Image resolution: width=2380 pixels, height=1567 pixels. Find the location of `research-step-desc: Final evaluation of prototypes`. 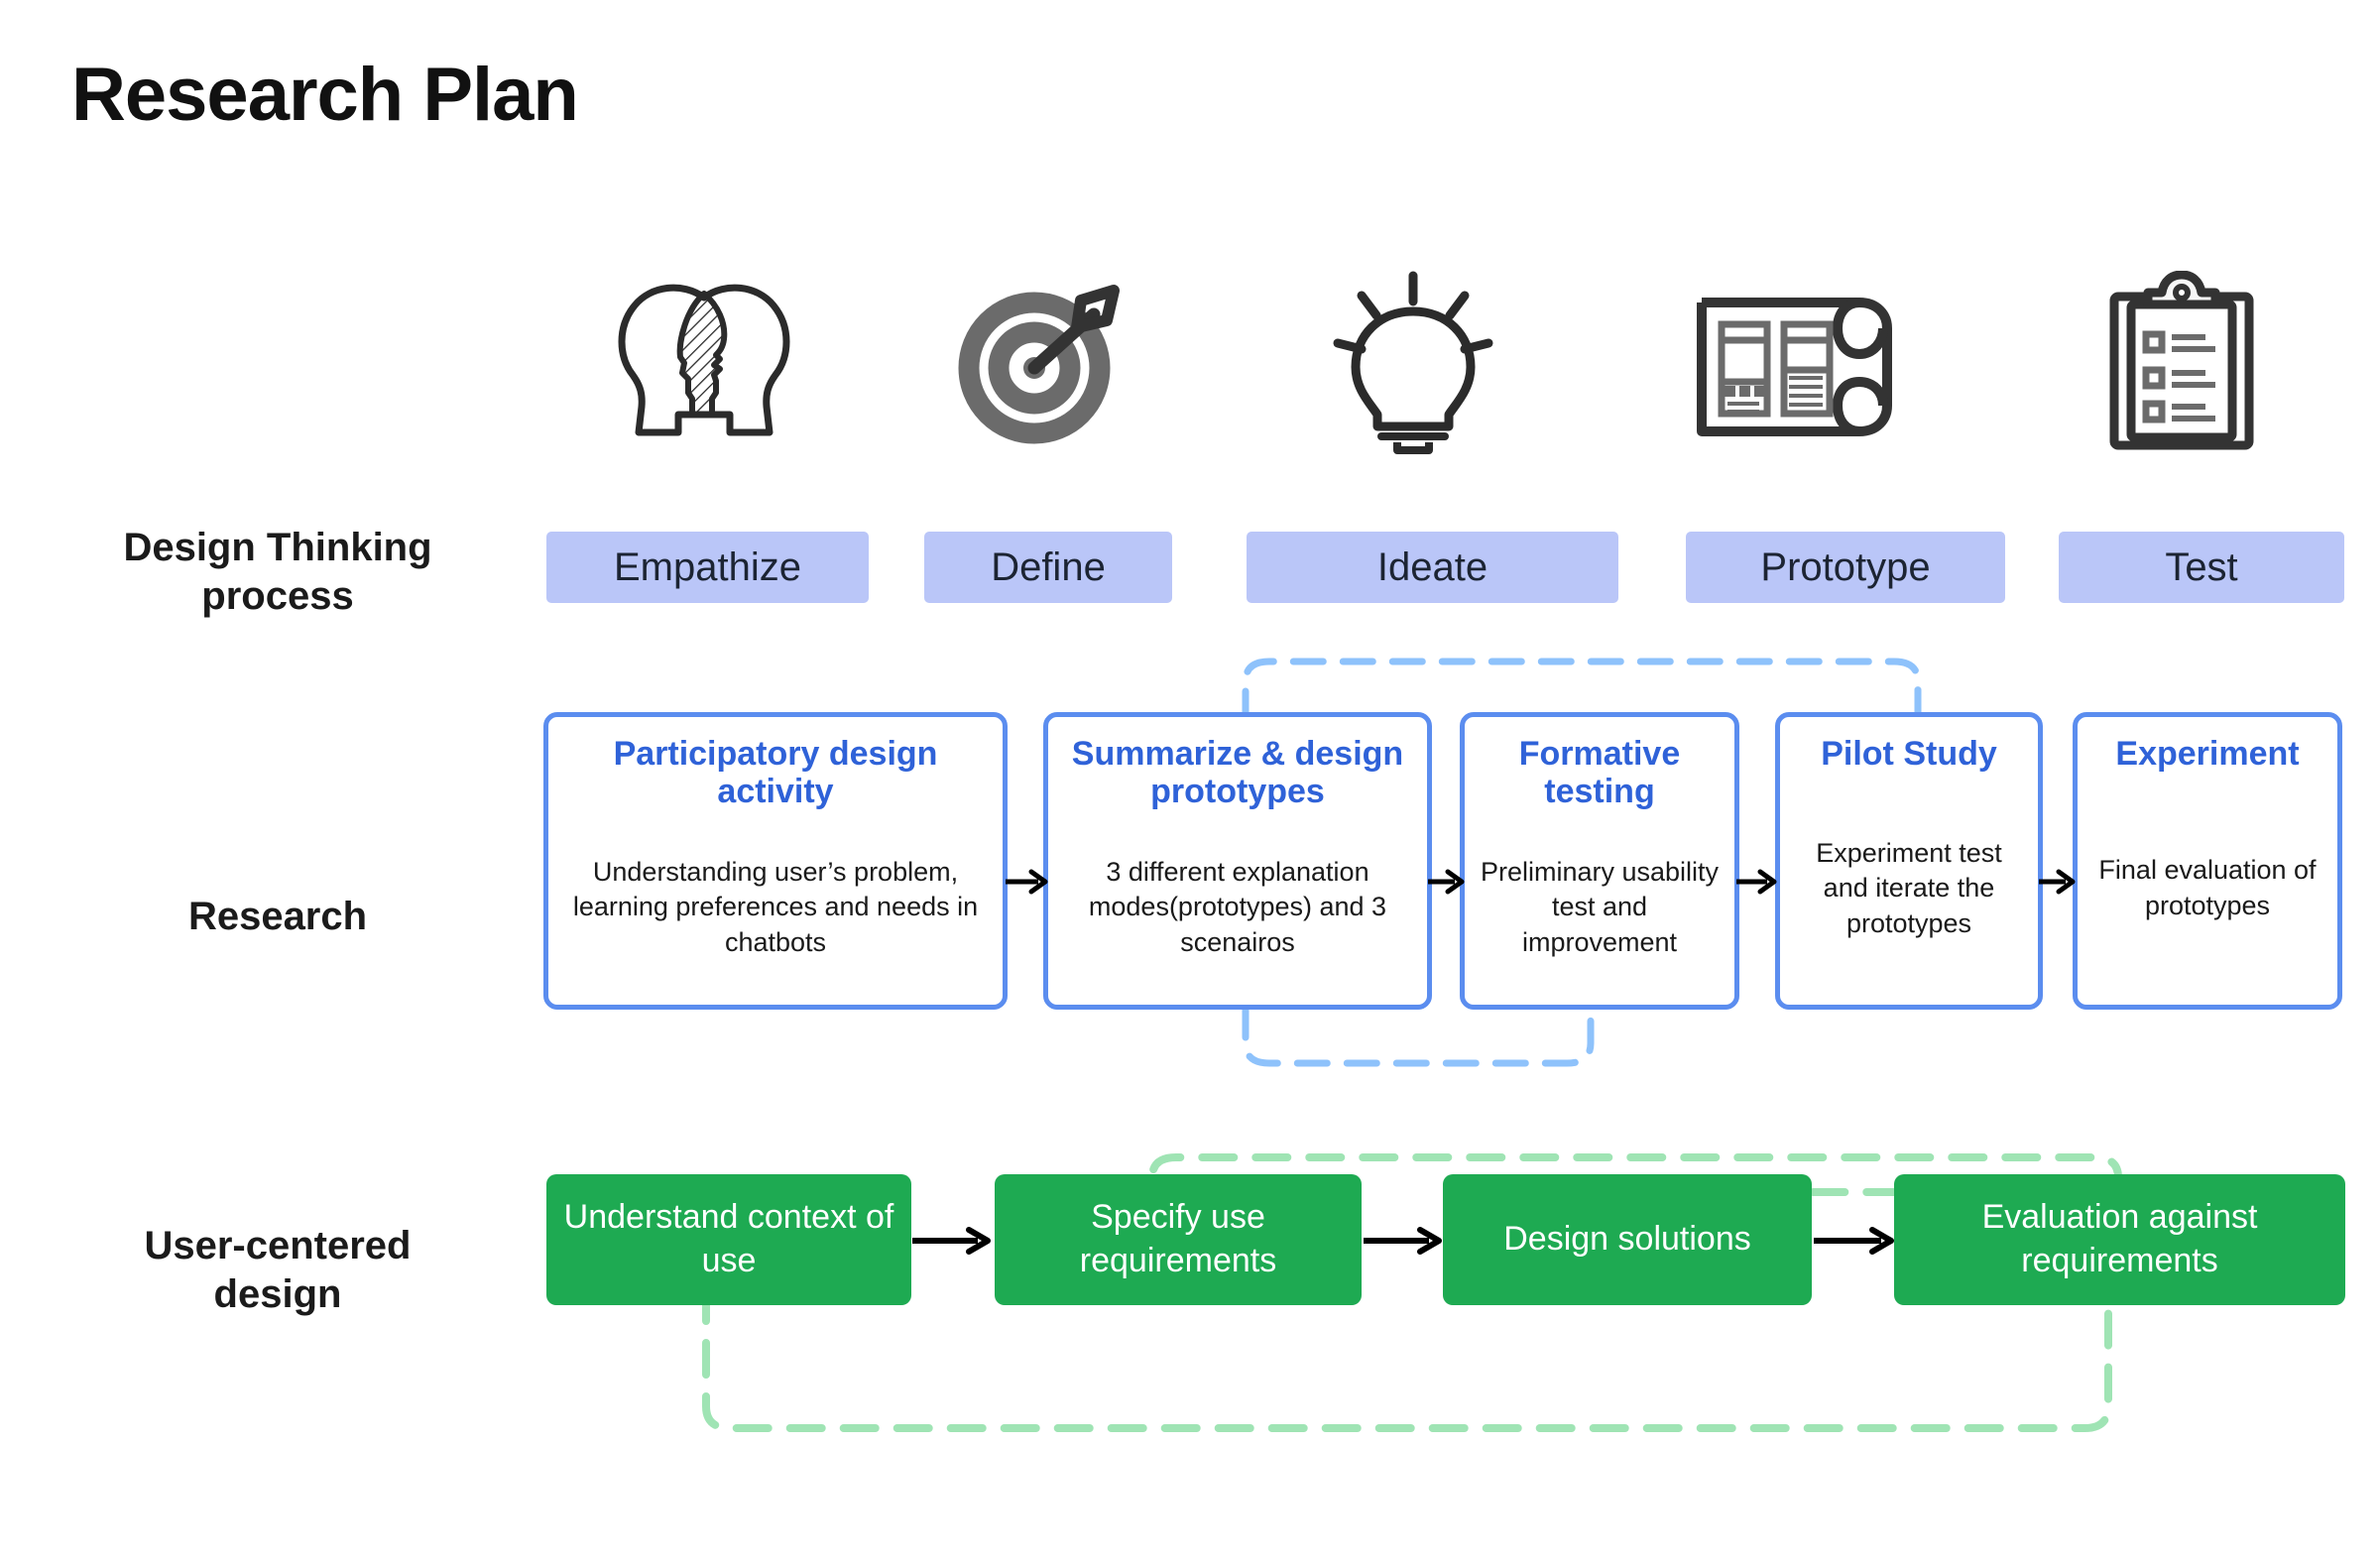

research-step-desc: Final evaluation of prototypes is located at coordinates (2207, 888).